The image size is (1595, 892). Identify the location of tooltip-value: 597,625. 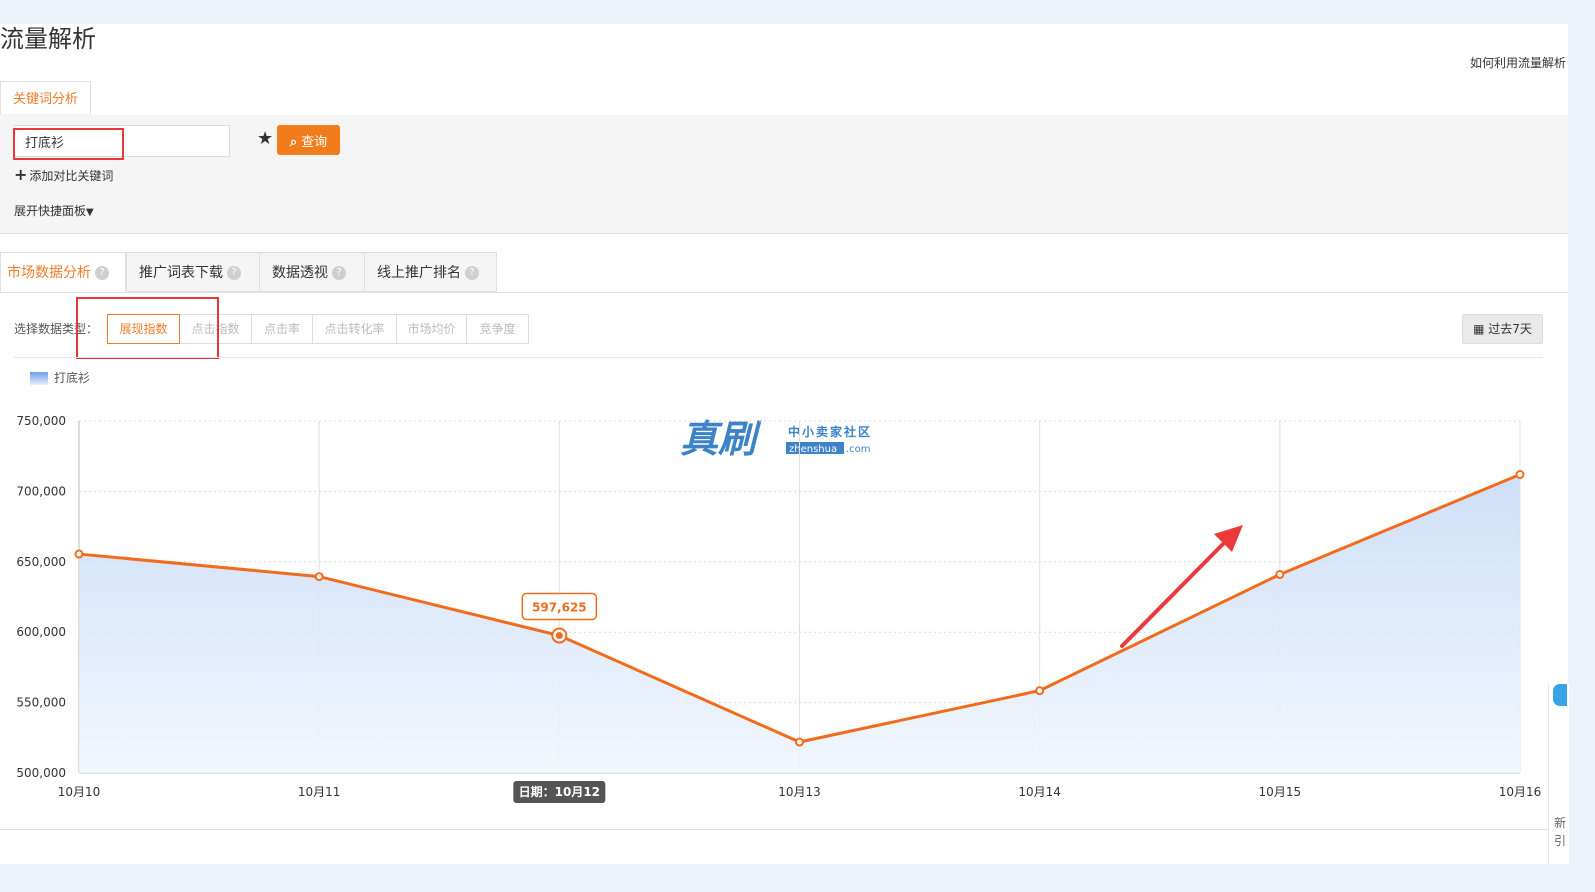
(559, 608).